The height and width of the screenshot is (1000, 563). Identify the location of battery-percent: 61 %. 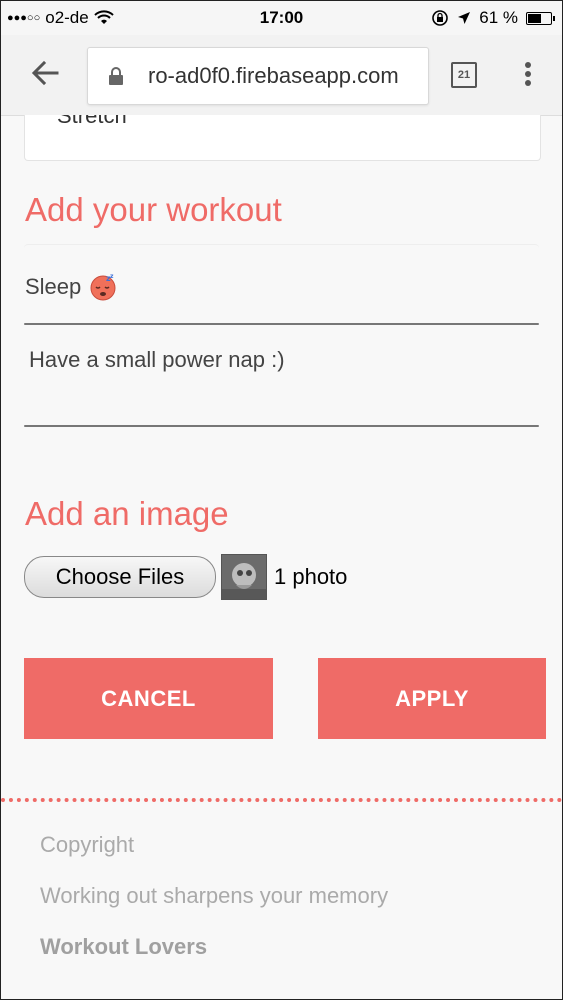
(498, 17).